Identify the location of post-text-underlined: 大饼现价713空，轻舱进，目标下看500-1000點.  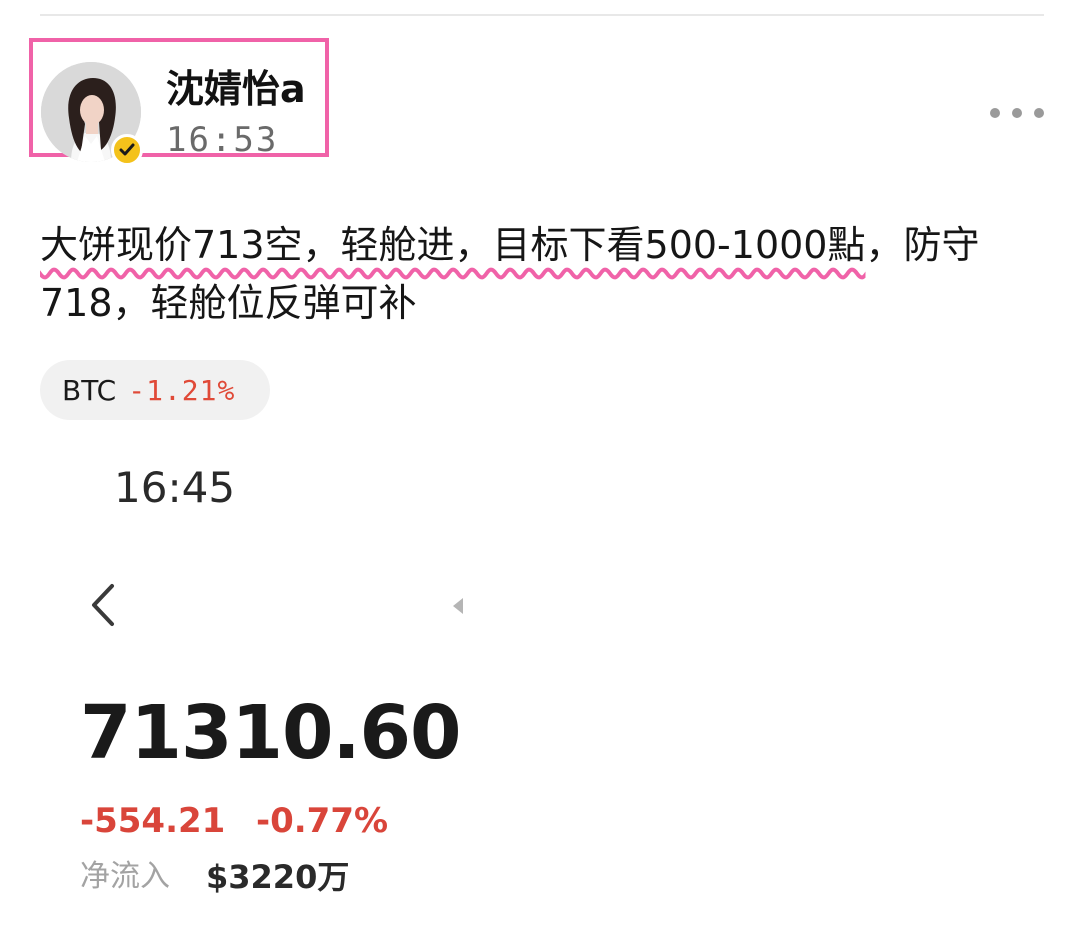
(453, 245).